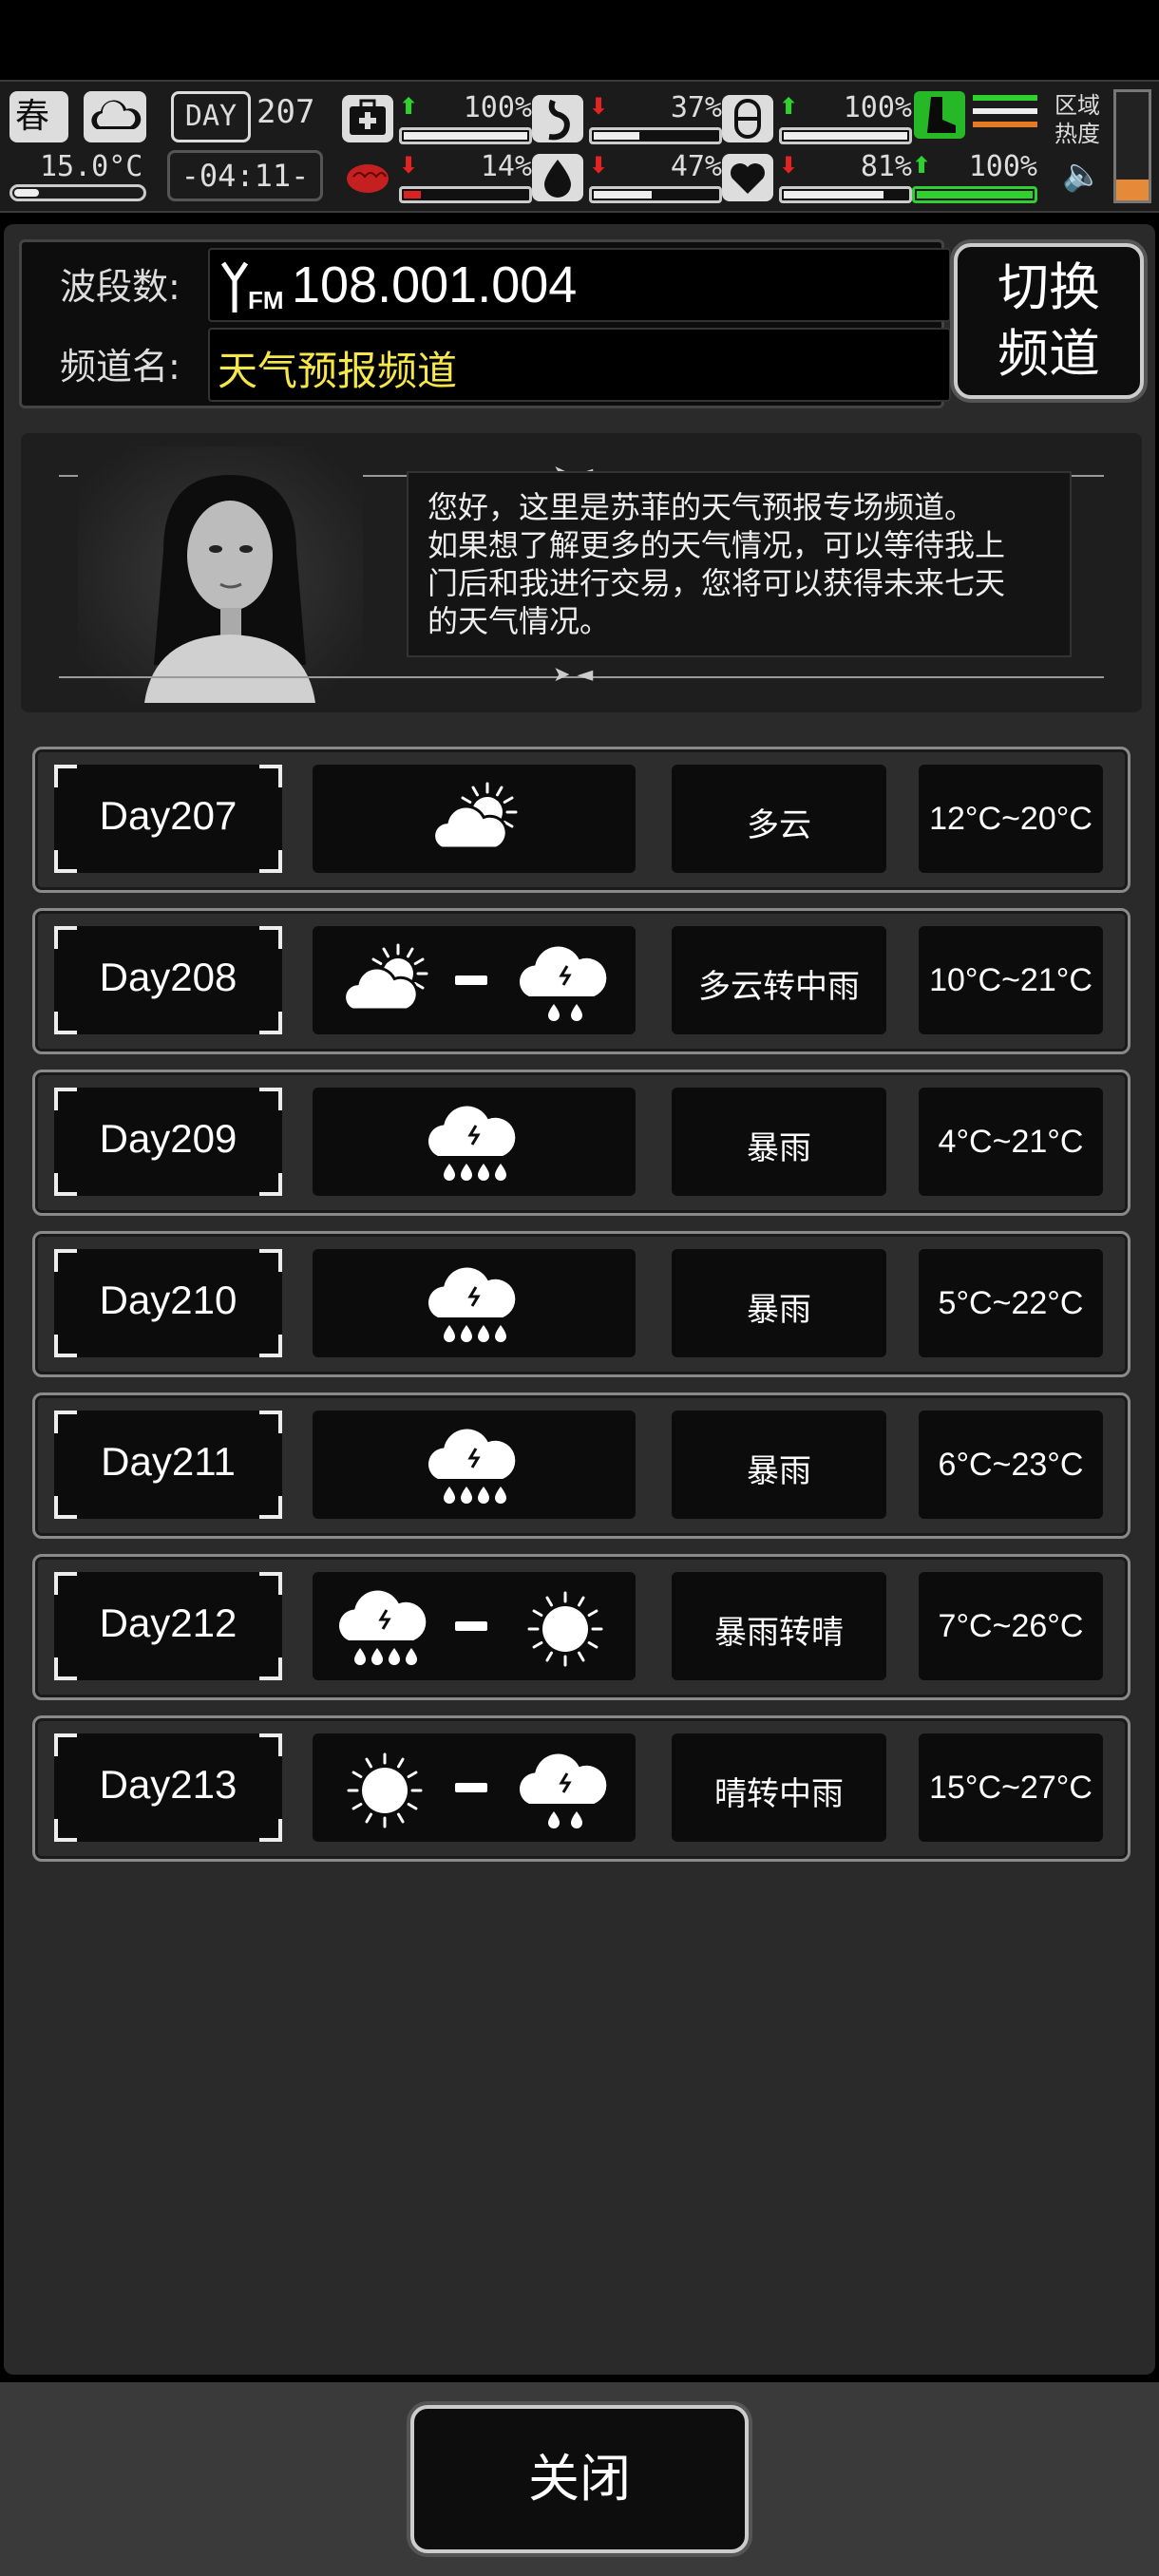 Image resolution: width=1159 pixels, height=2576 pixels. I want to click on region-heat-bar, so click(1132, 146).